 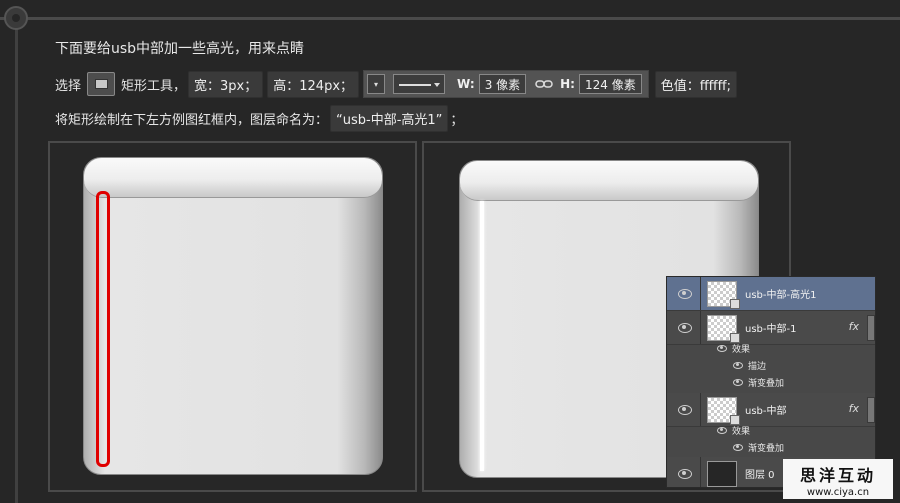 I want to click on effect-stroke-row: 描边, so click(x=771, y=365).